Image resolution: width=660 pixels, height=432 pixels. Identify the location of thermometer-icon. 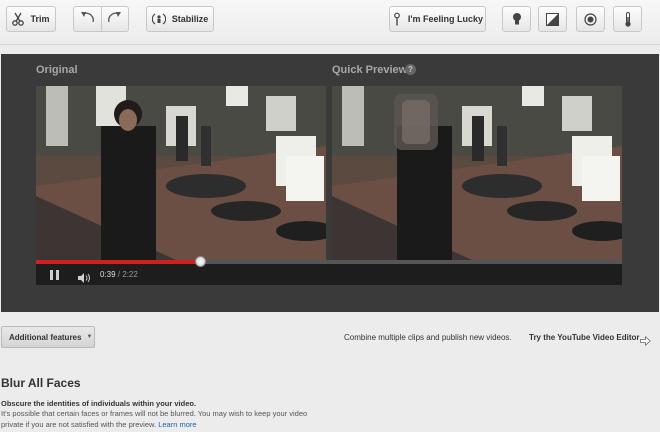
(628, 19).